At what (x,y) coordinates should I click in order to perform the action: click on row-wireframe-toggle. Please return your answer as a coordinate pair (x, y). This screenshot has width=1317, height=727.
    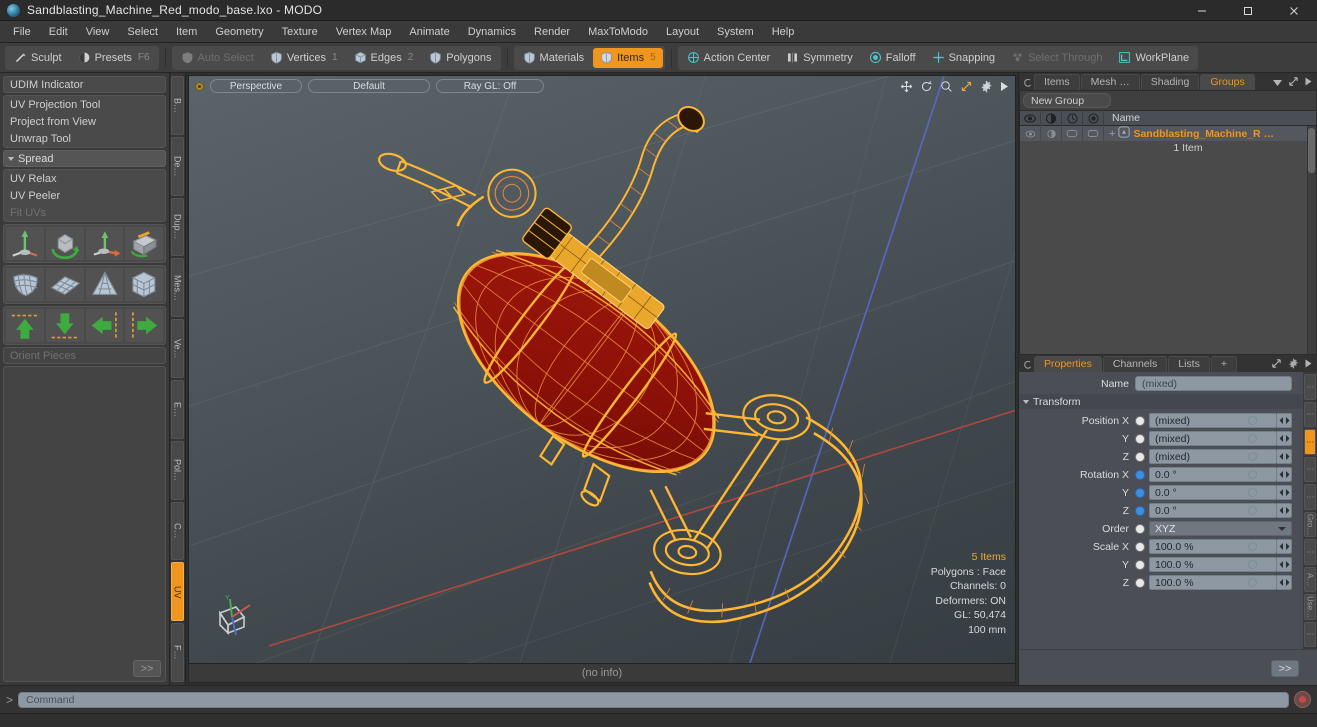
    Looking at the image, I should click on (1093, 133).